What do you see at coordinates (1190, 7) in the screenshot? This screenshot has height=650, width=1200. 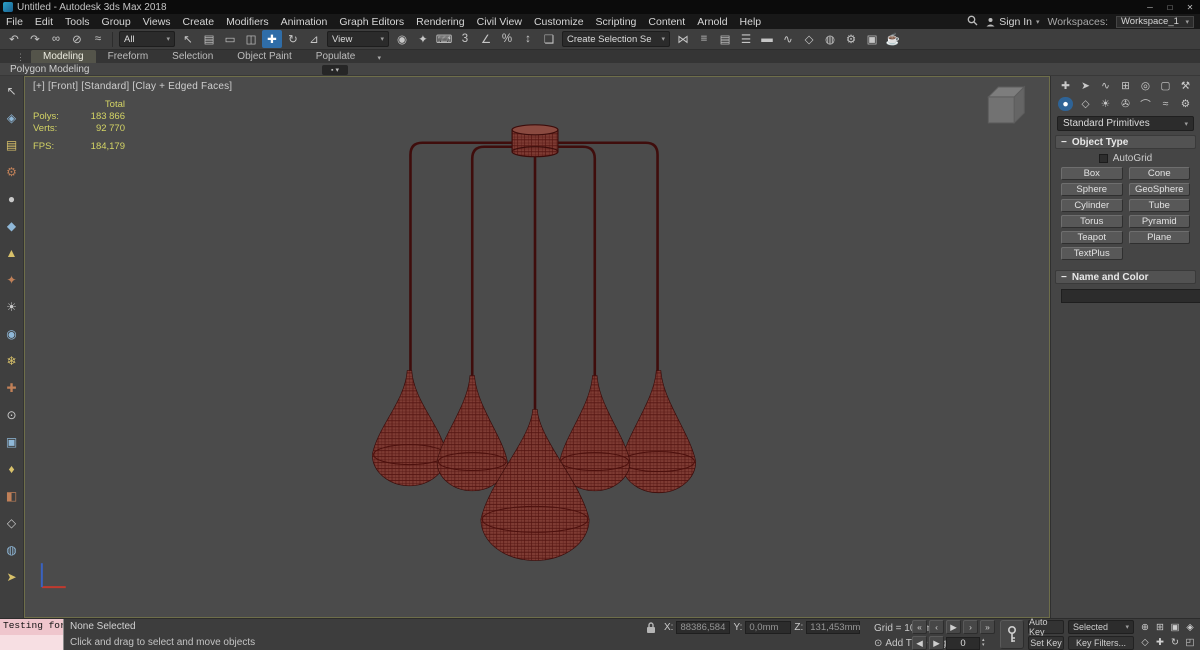 I see `close-button: ✕` at bounding box center [1190, 7].